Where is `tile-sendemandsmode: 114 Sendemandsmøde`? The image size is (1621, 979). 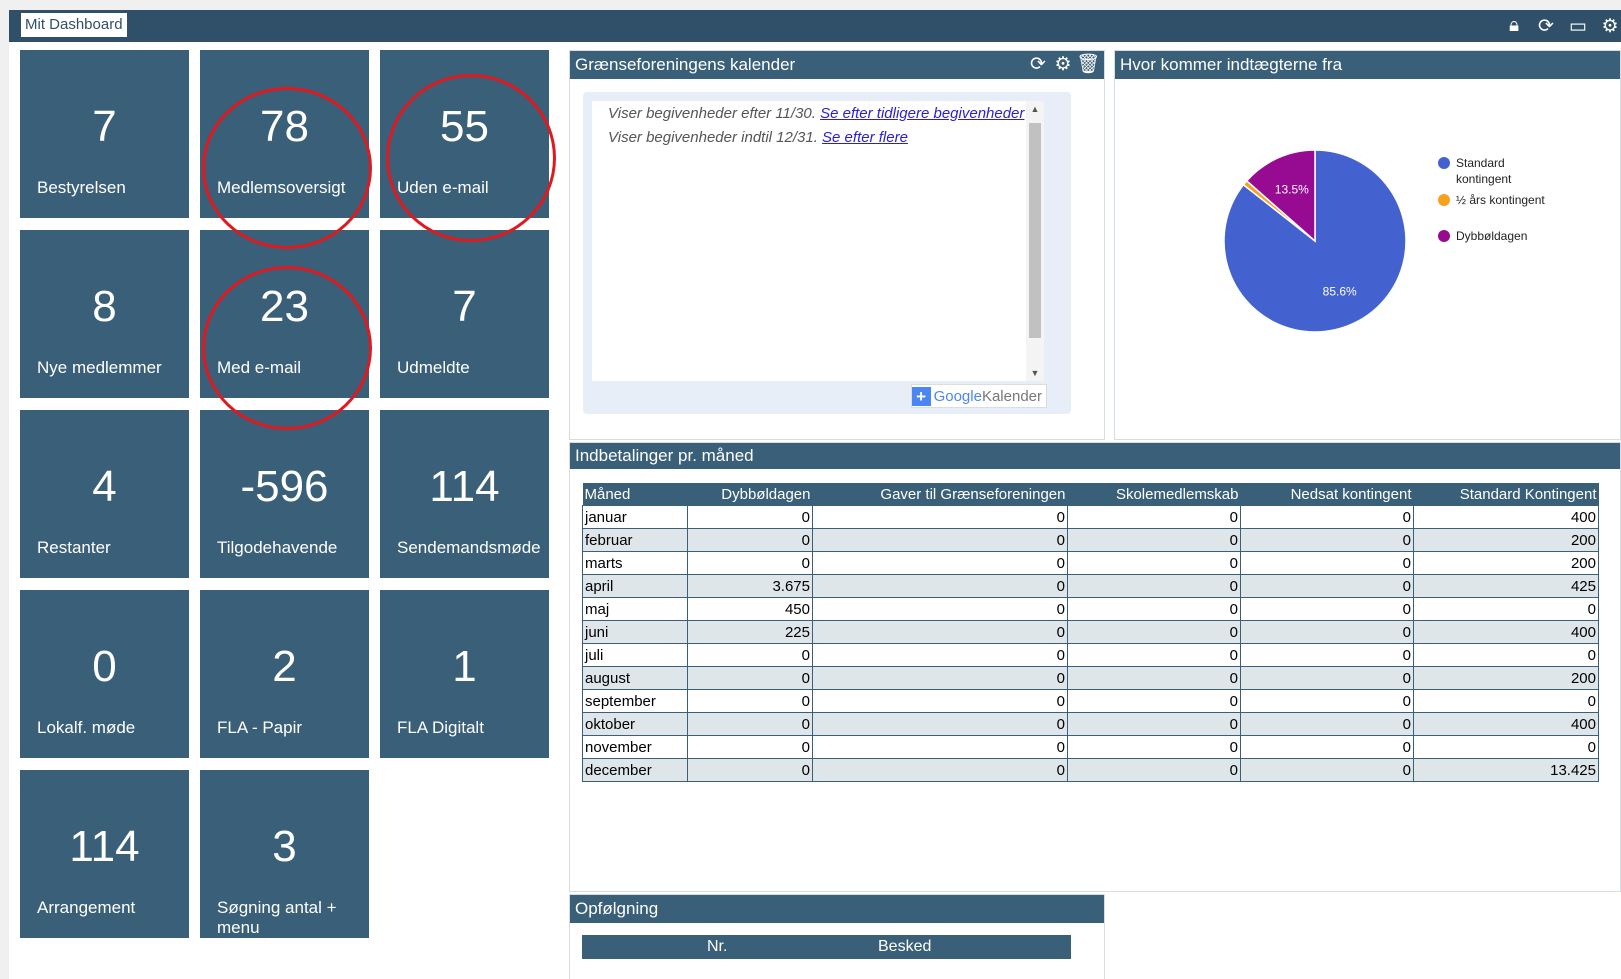 tile-sendemandsmode: 114 Sendemandsmøde is located at coordinates (464, 494).